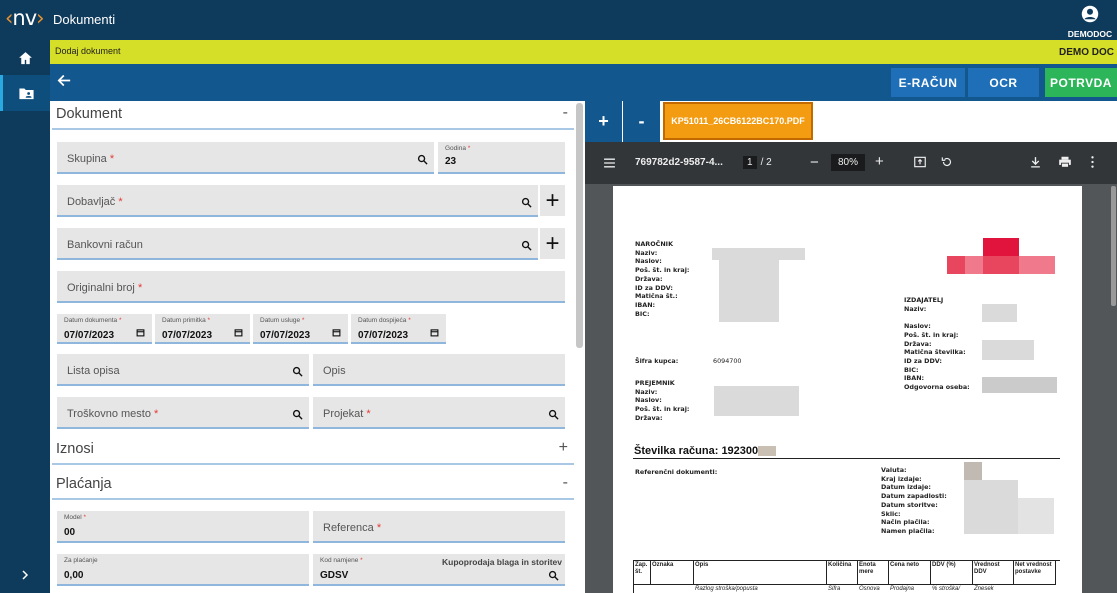 The width and height of the screenshot is (1117, 593). Describe the element at coordinates (1003, 82) in the screenshot. I see `ocr-button: OCR` at that location.